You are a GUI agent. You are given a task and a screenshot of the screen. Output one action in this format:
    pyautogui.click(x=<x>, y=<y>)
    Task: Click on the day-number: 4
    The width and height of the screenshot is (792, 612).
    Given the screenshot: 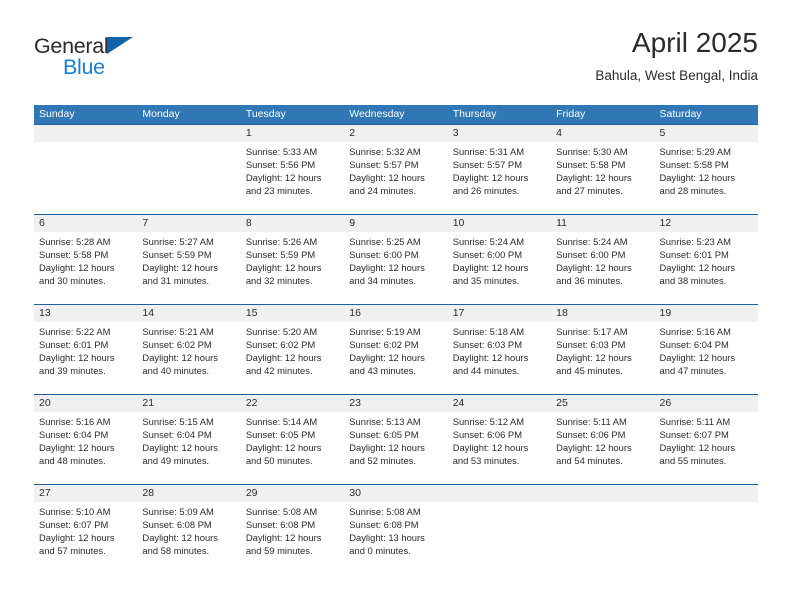 What is the action you would take?
    pyautogui.click(x=602, y=133)
    